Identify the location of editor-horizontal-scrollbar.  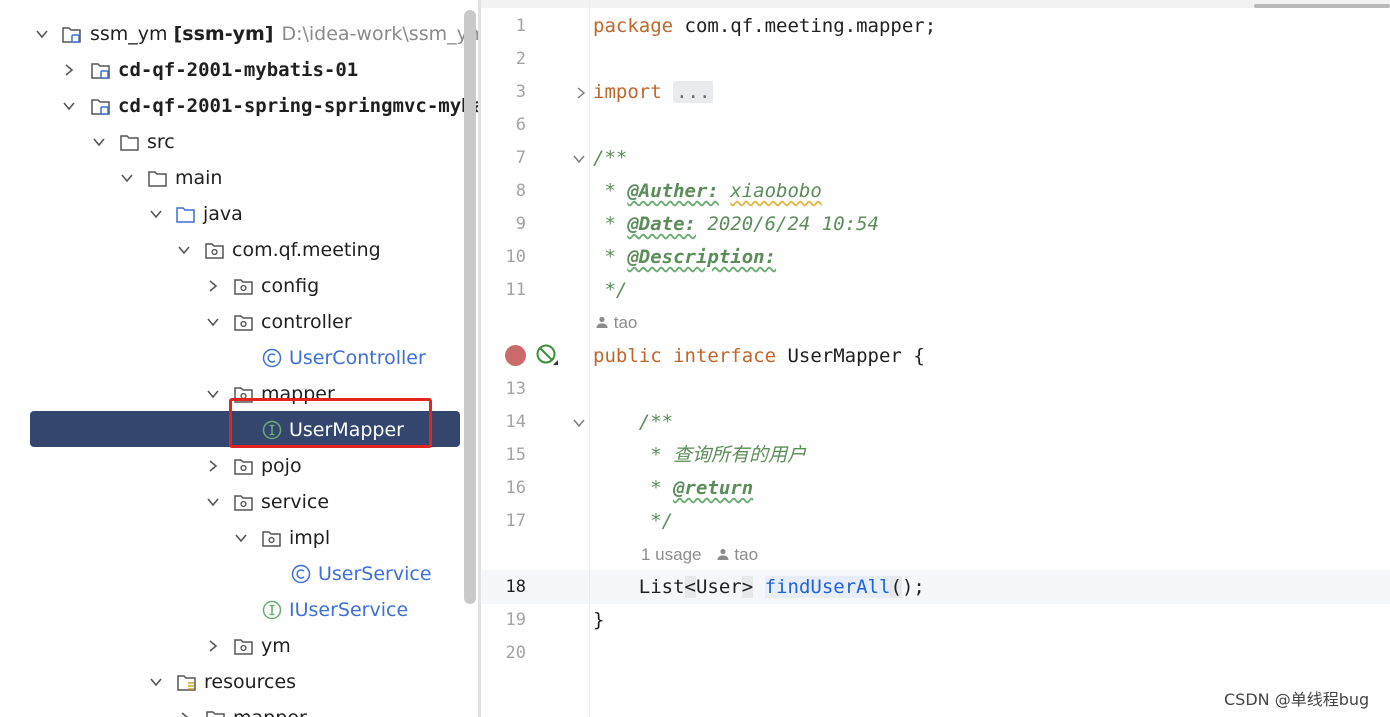
(1322, 6).